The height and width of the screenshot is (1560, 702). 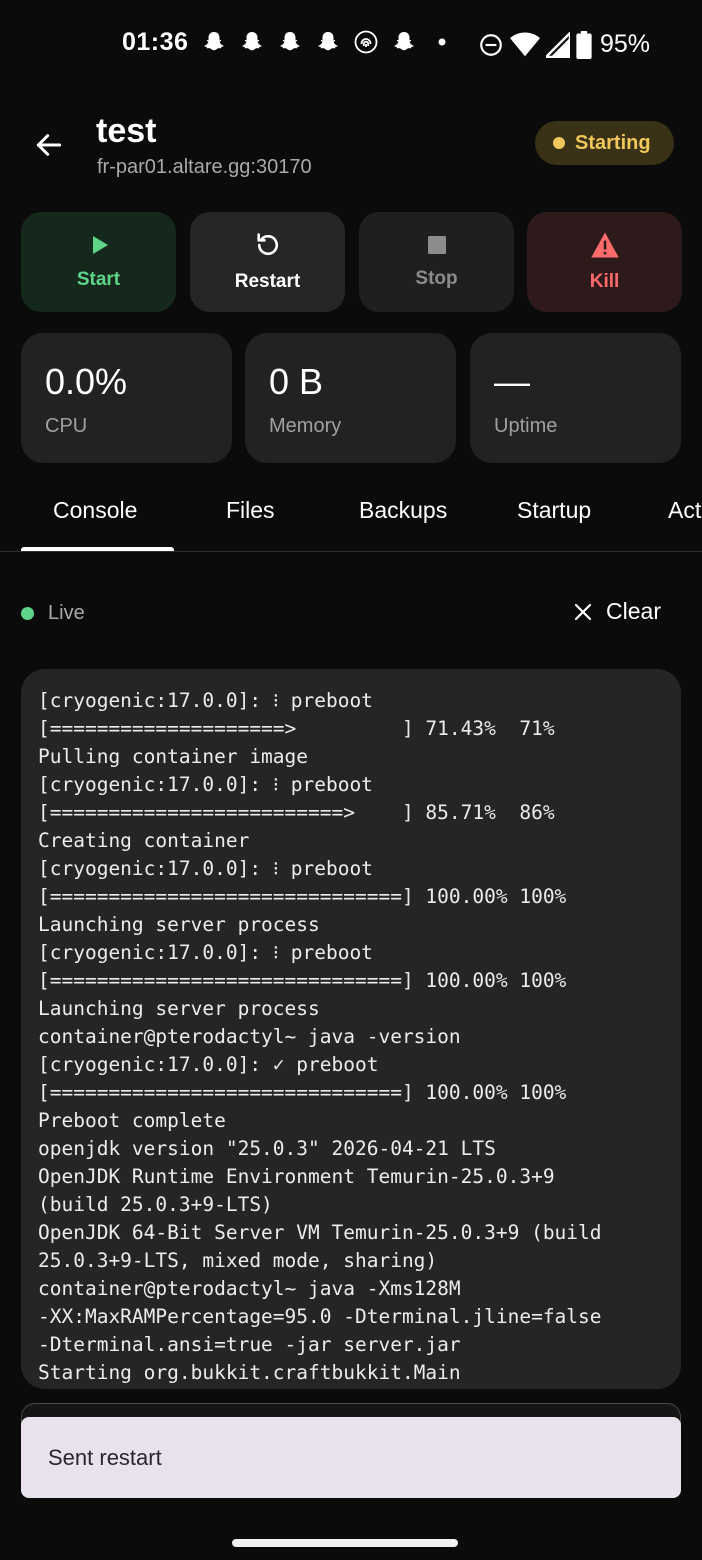 I want to click on cpu-value: 0.0%, so click(x=86, y=381).